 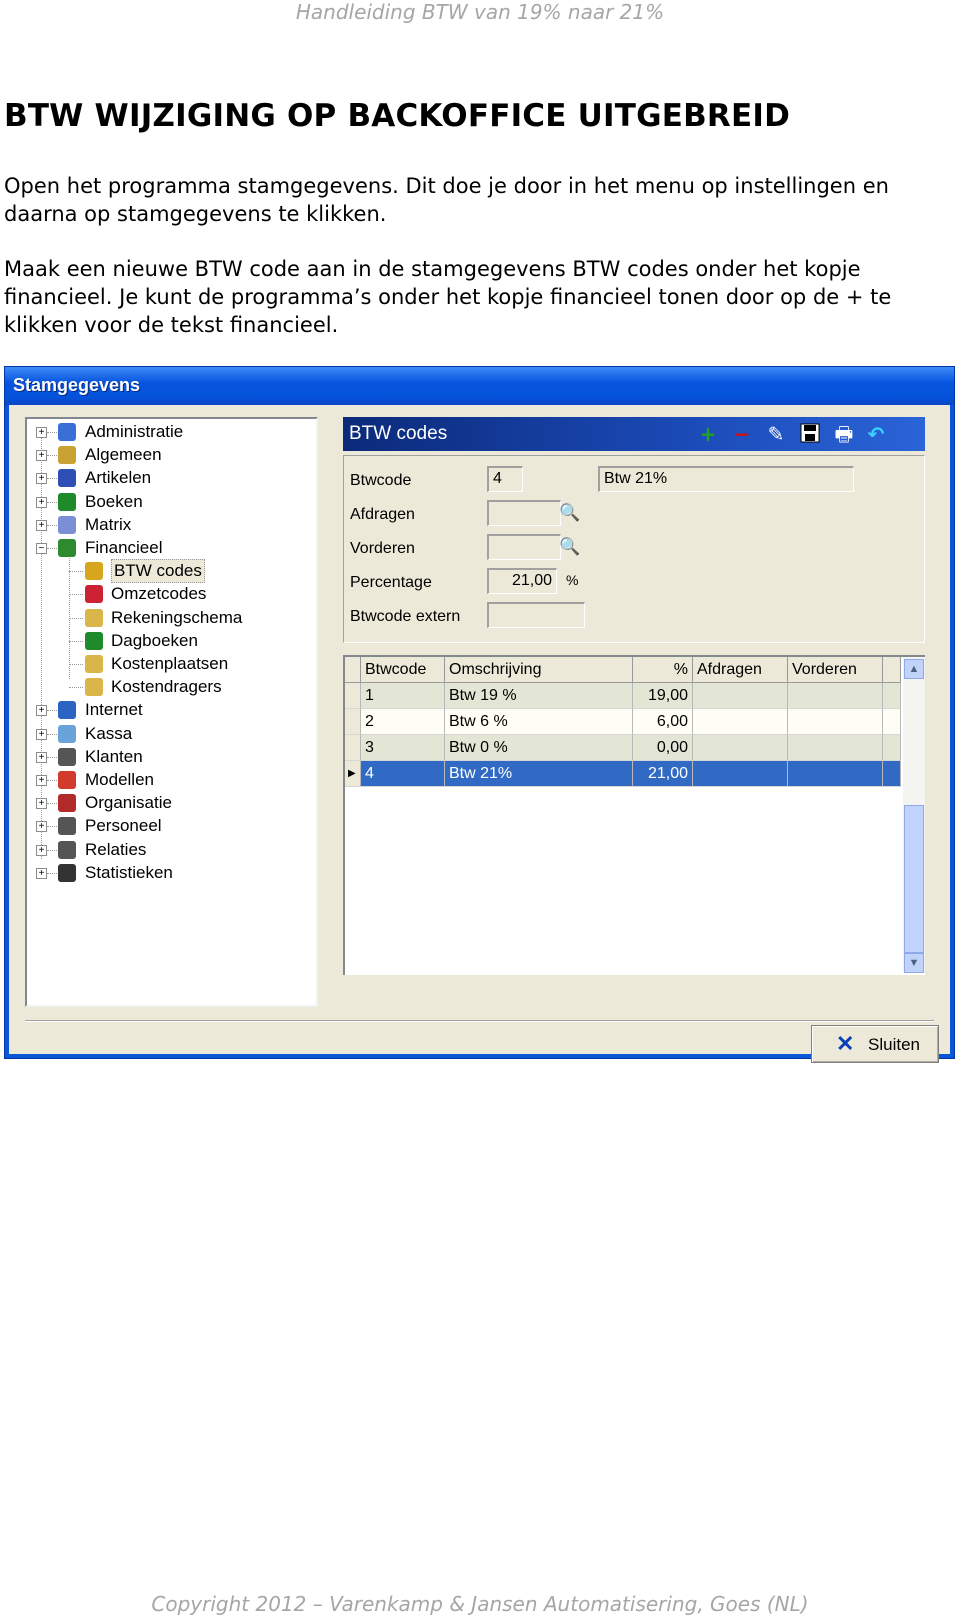 What do you see at coordinates (403, 670) in the screenshot?
I see `col-btwcode: Btwcode` at bounding box center [403, 670].